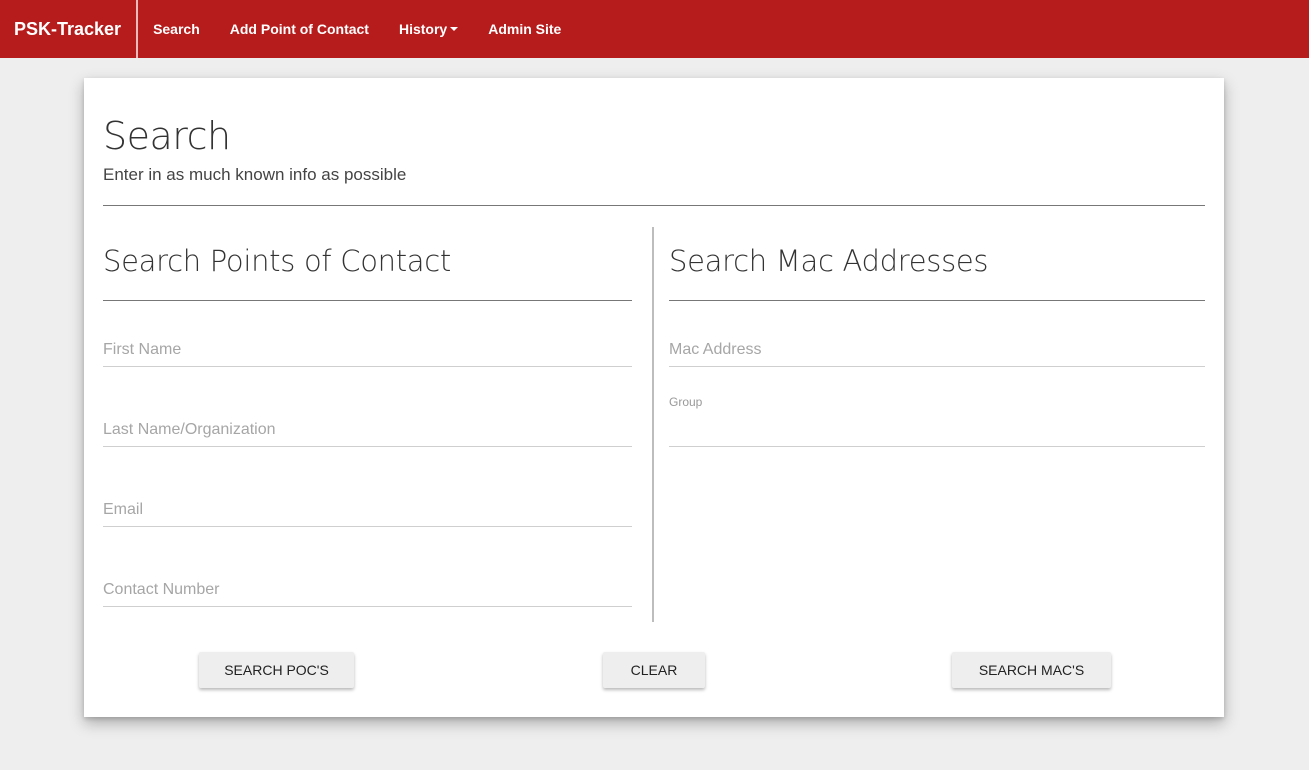 The image size is (1309, 770). Describe the element at coordinates (653, 424) in the screenshot. I see `column-divider` at that location.